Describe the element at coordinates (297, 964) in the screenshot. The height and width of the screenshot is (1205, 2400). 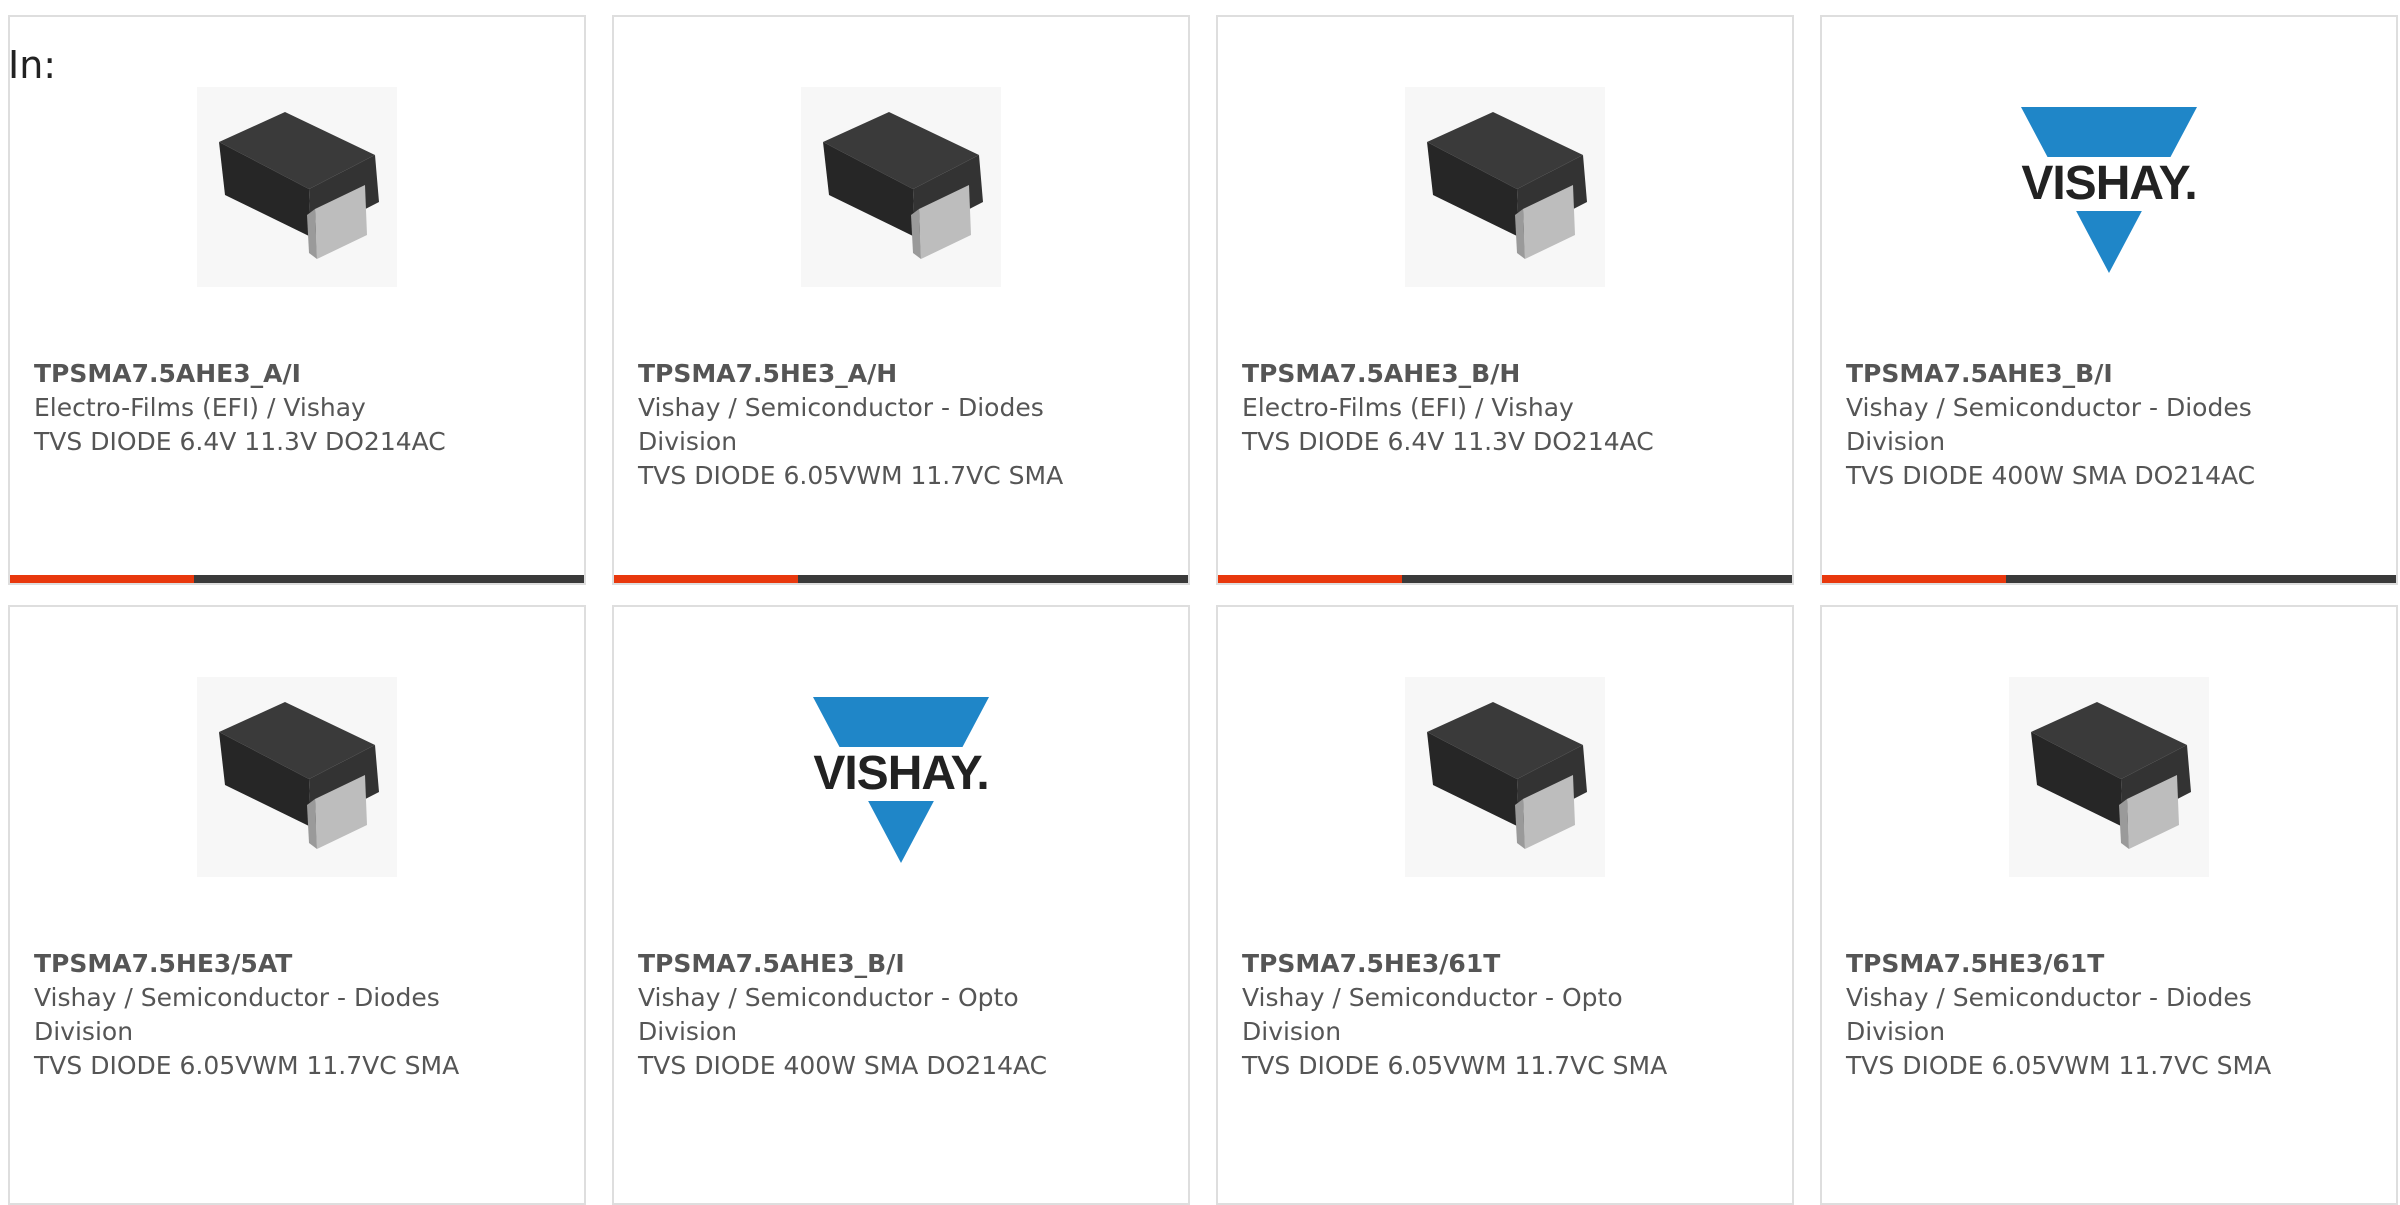
I see `part-number-link: TPSMA7.5HE3/5AT` at that location.